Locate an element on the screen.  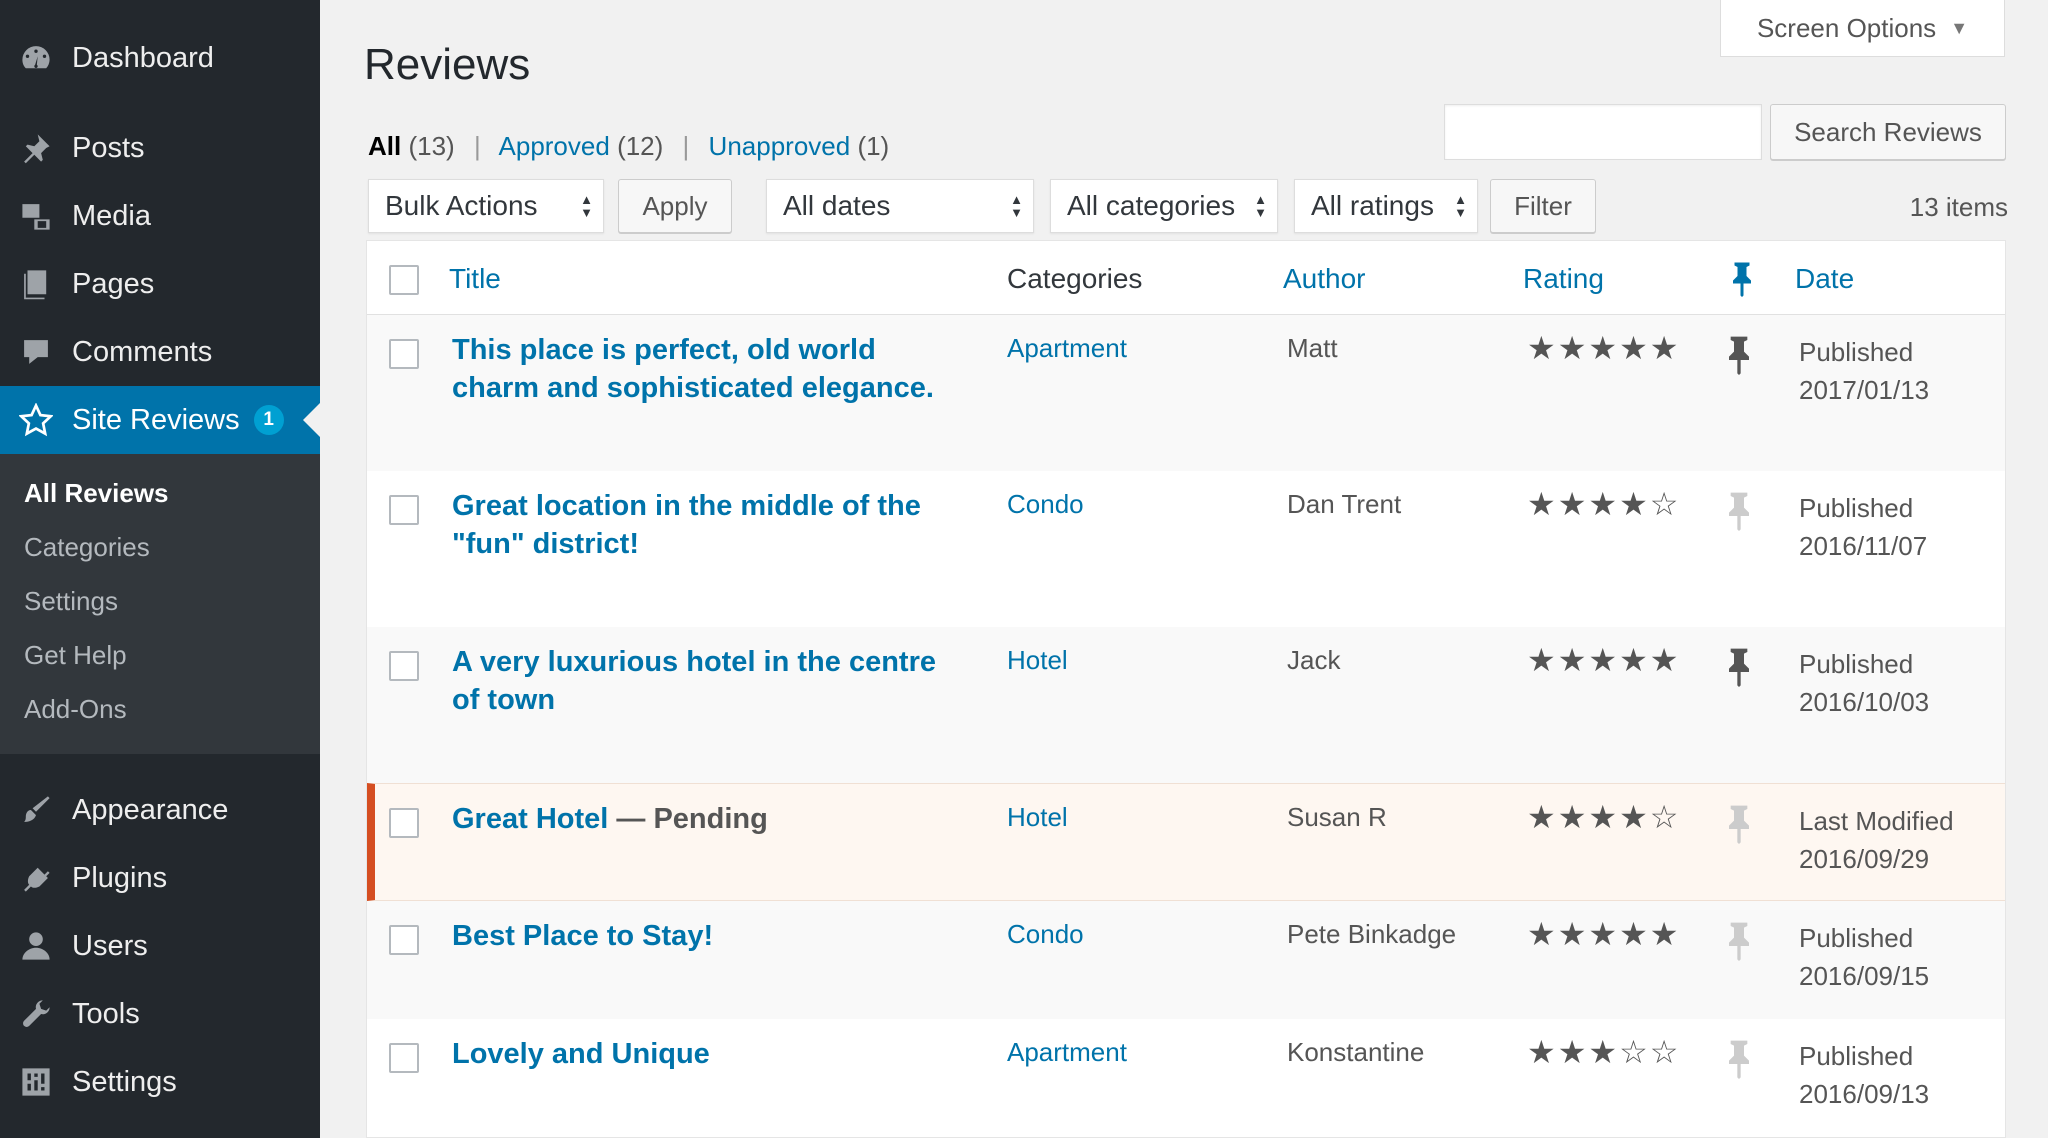
author-name: Dan Trent is located at coordinates (1344, 504).